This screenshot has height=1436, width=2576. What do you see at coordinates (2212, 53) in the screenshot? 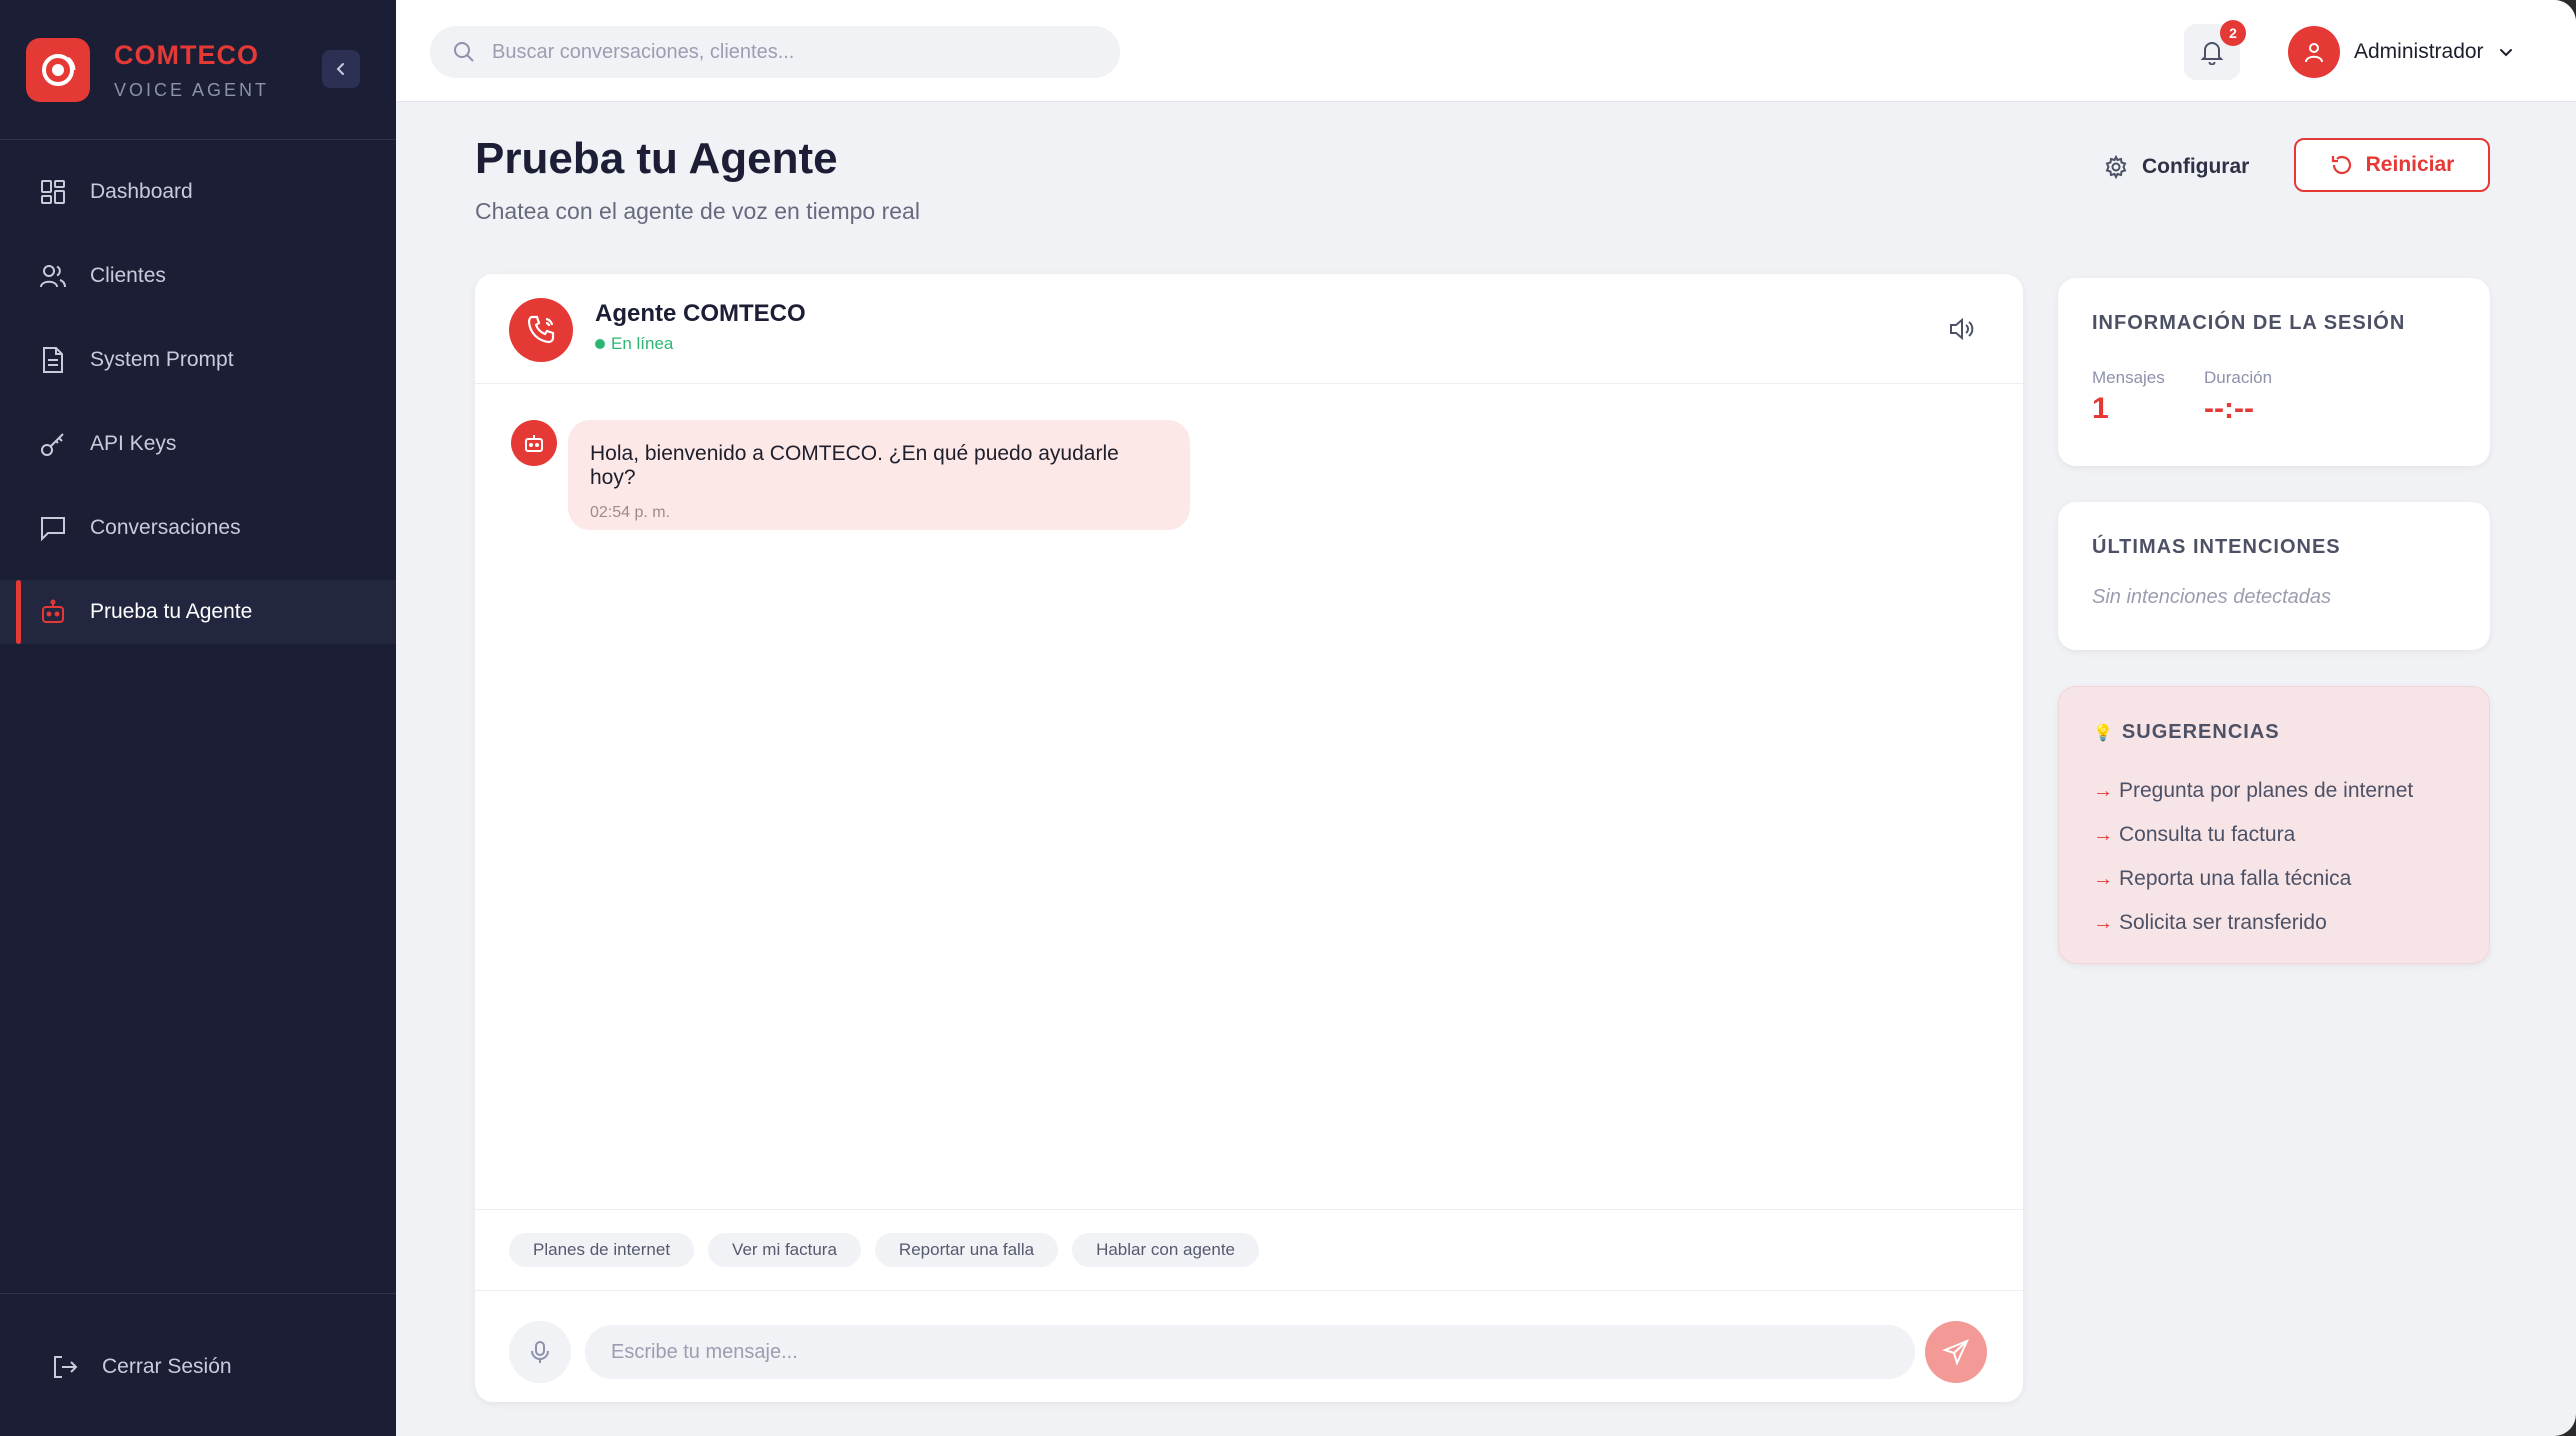
I see `bell-icon` at bounding box center [2212, 53].